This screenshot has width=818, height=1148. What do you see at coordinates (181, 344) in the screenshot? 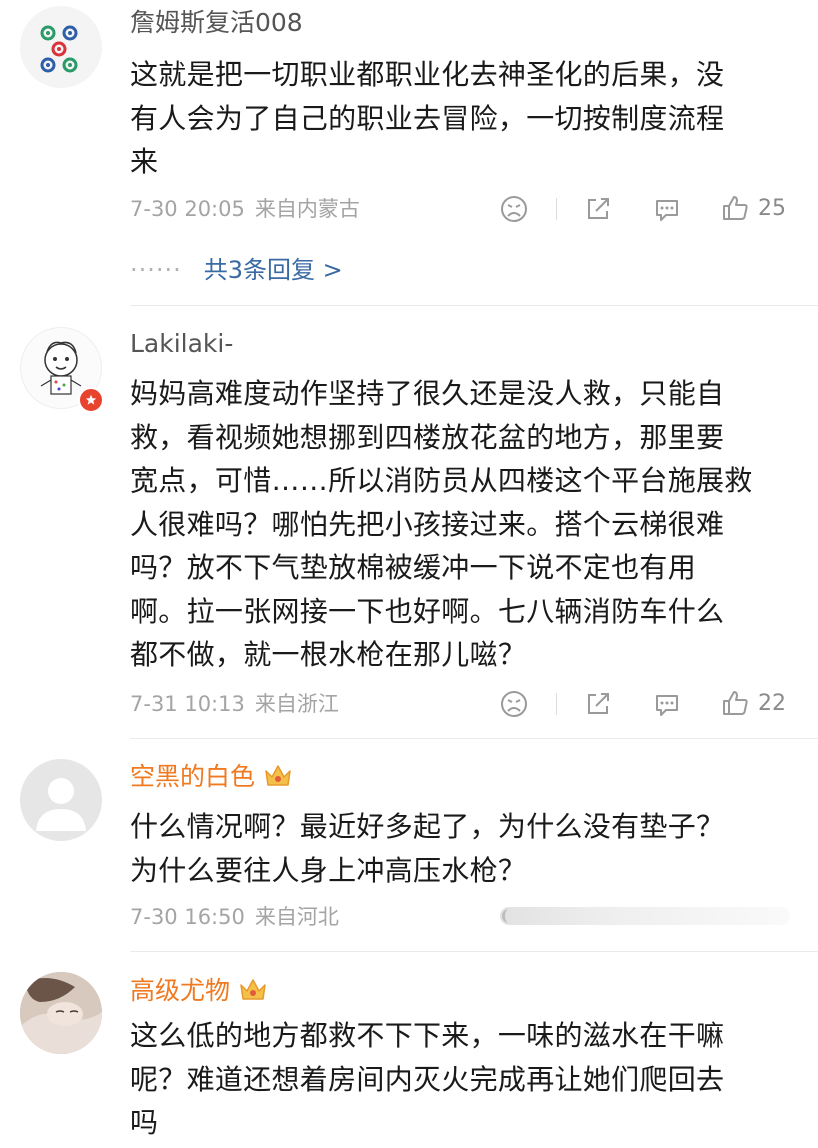
I see `username: Lakilaki-` at bounding box center [181, 344].